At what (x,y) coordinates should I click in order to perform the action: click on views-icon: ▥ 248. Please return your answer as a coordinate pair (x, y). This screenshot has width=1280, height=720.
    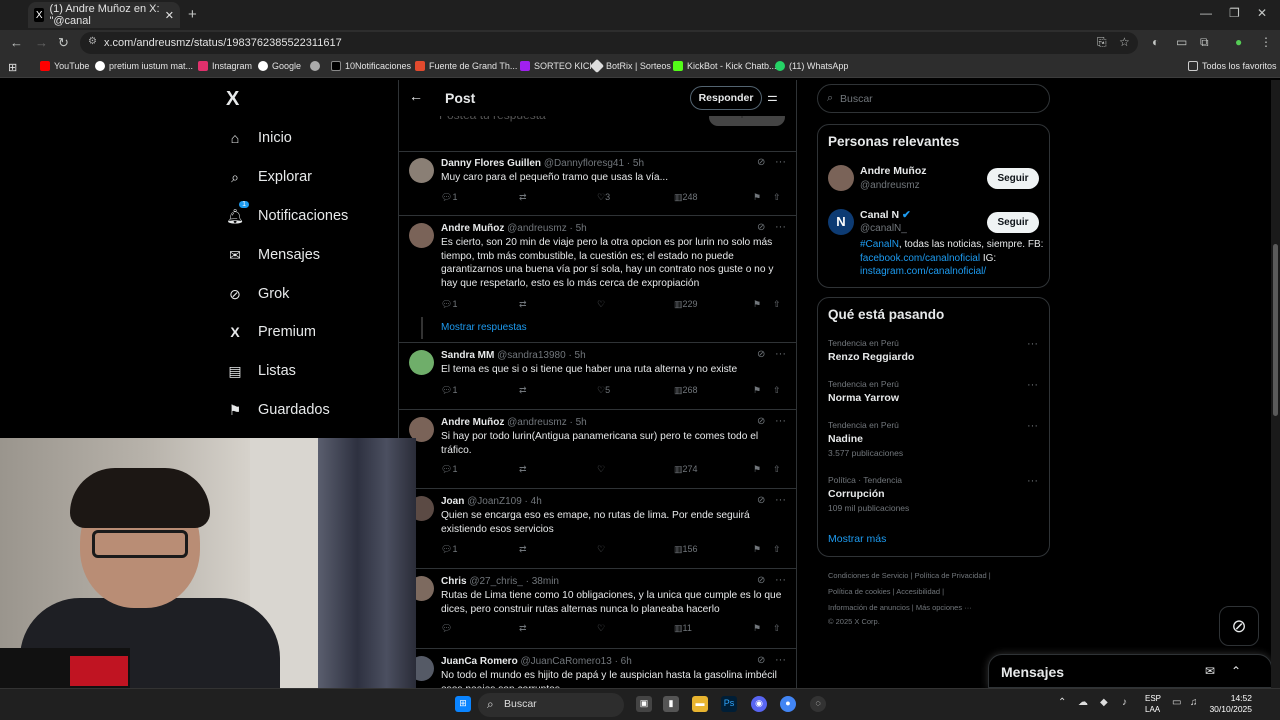
    Looking at the image, I should click on (686, 197).